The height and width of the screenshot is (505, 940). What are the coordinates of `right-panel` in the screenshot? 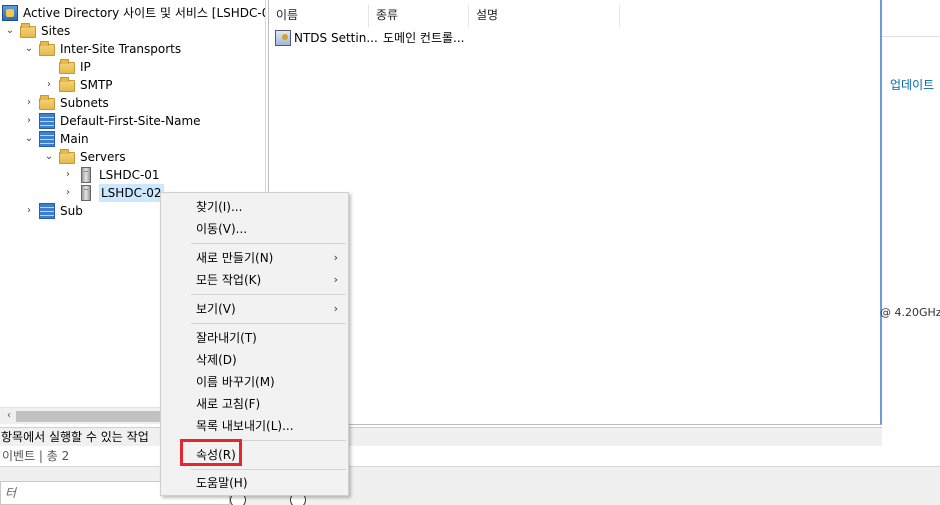 It's located at (911, 233).